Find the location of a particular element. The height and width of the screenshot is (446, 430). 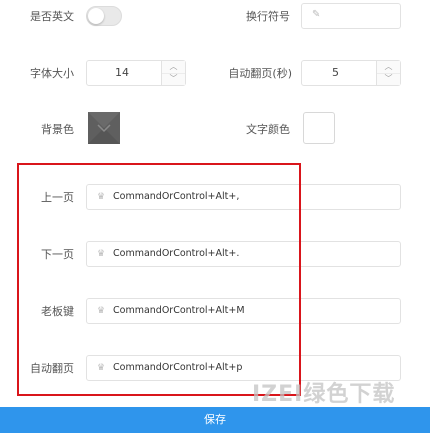

toggle-knob is located at coordinates (96, 16).